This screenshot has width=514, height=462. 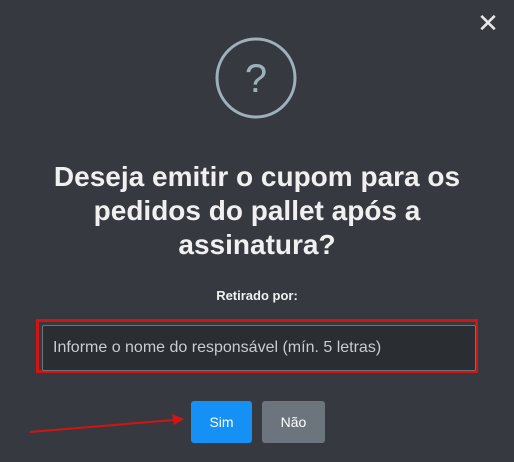 What do you see at coordinates (257, 295) in the screenshot?
I see `retirado-por-label: Retirado por:` at bounding box center [257, 295].